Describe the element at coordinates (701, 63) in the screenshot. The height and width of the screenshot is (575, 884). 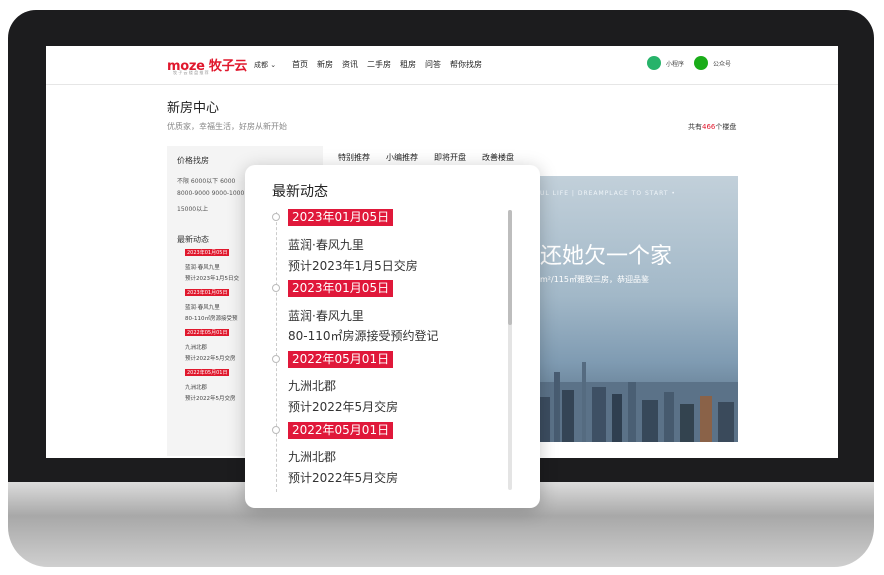
I see `wechat-icon` at that location.